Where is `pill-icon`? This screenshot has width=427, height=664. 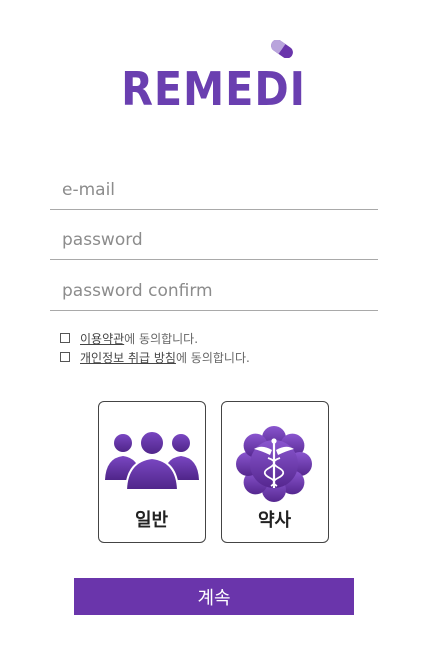 pill-icon is located at coordinates (282, 49).